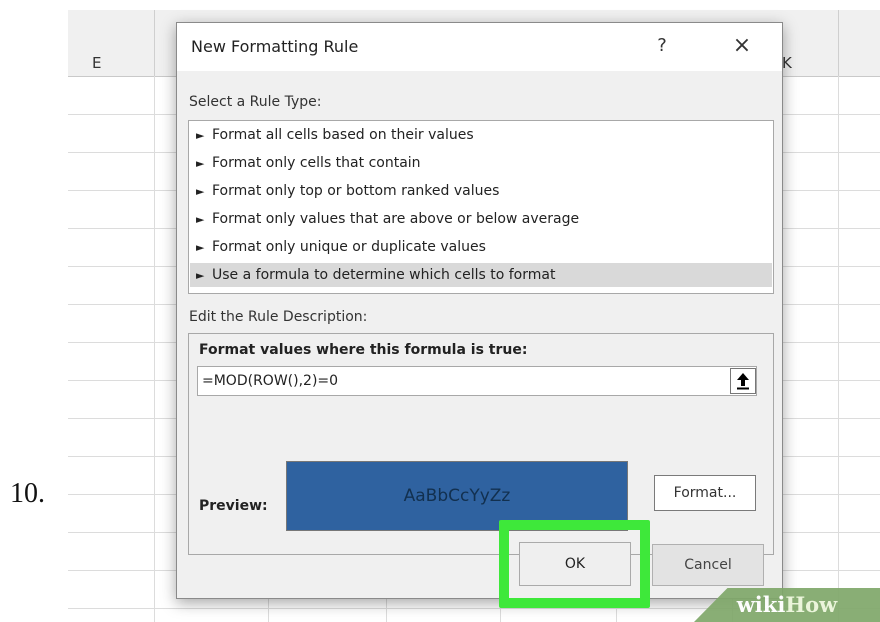  Describe the element at coordinates (356, 191) in the screenshot. I see `rule-type-label: Format only top or bottom ranked values` at that location.